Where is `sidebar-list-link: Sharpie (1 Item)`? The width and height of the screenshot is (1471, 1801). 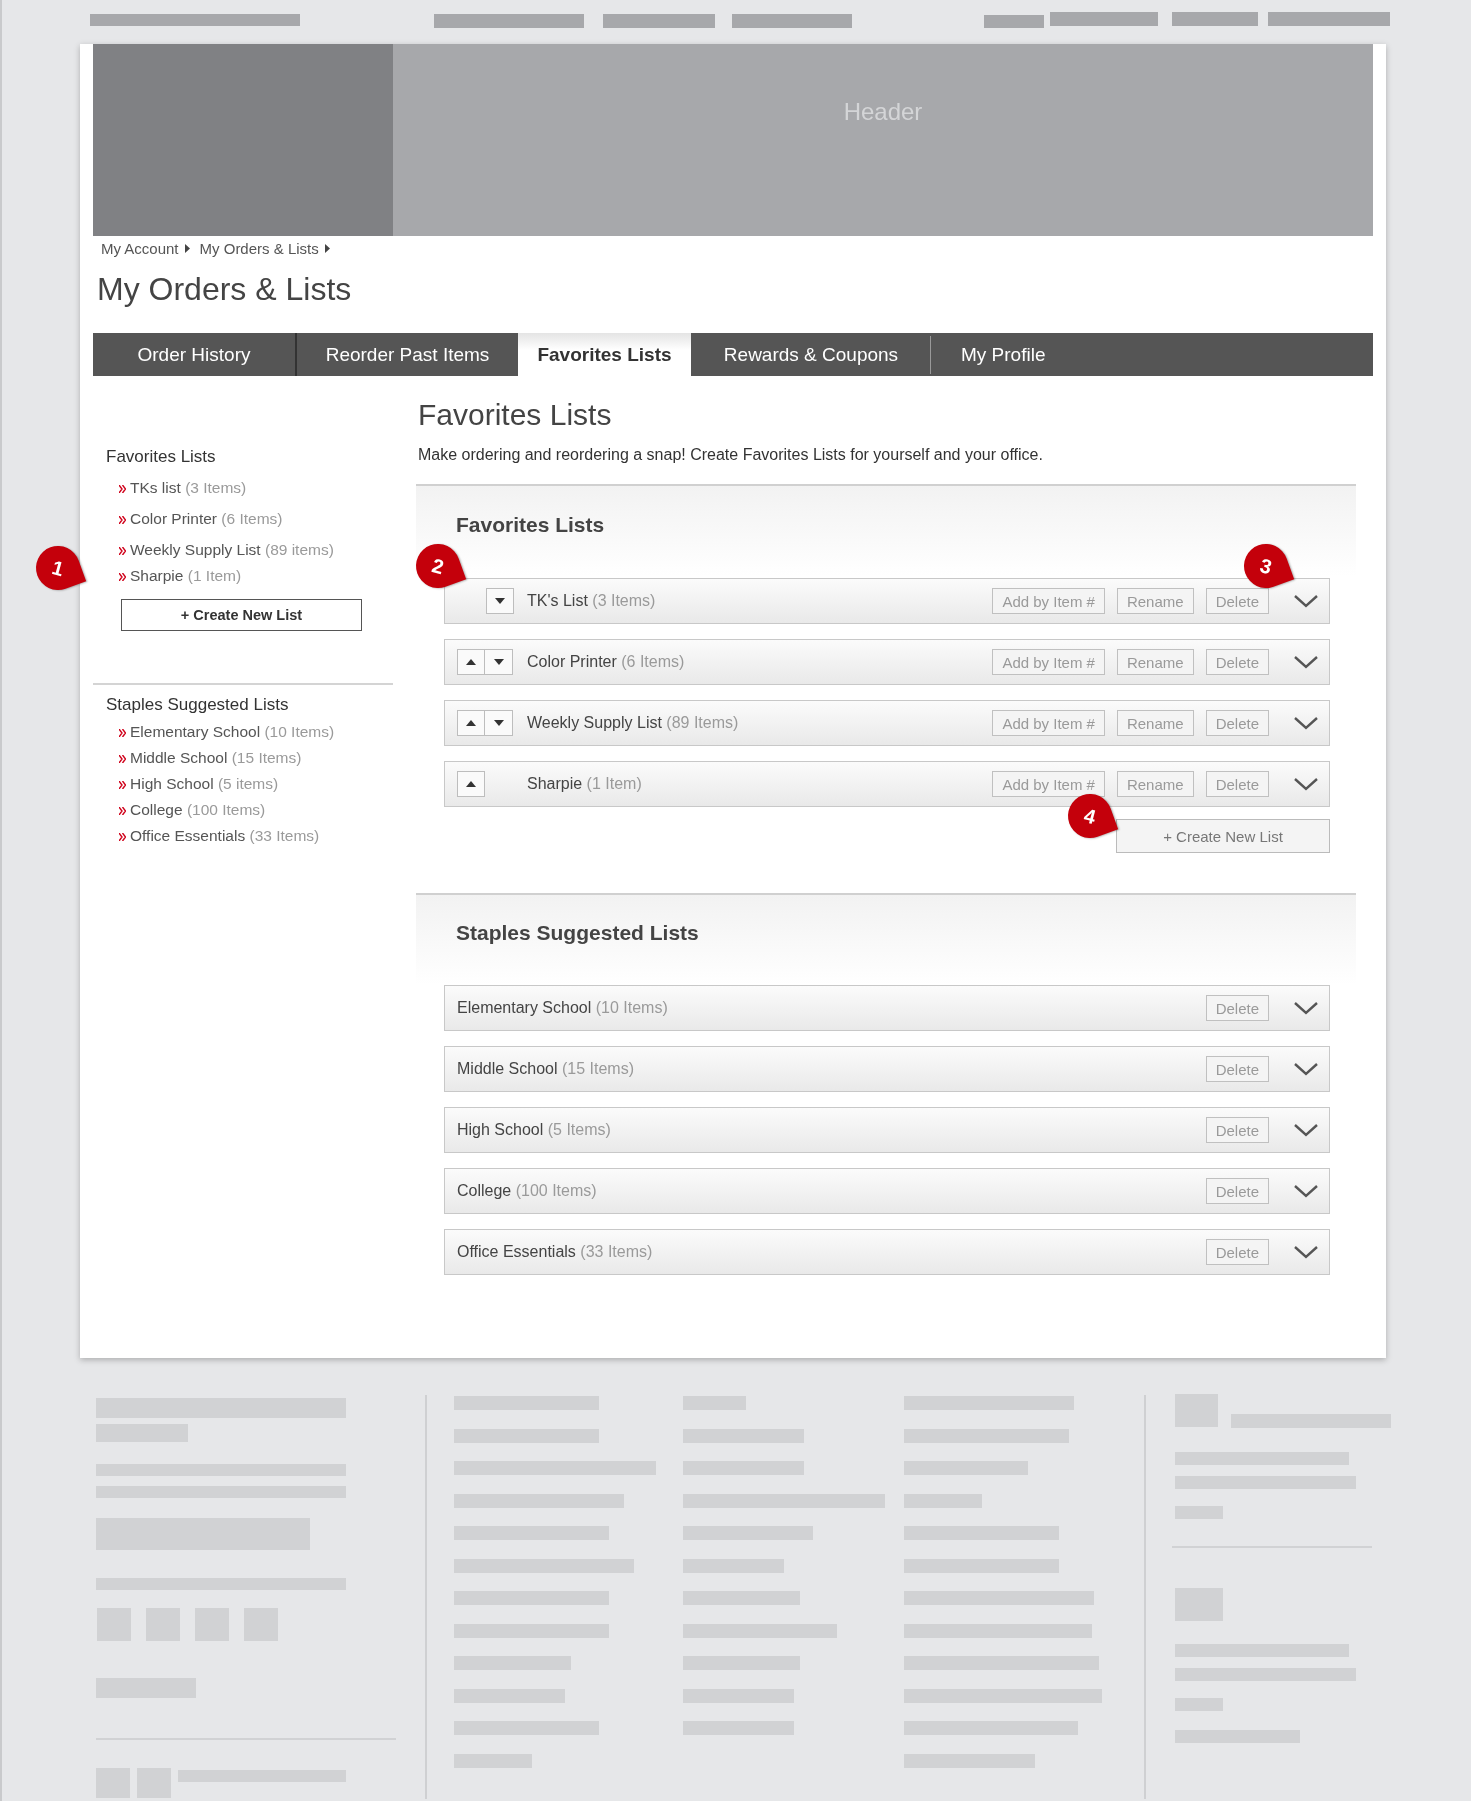 sidebar-list-link: Sharpie (1 Item) is located at coordinates (256, 576).